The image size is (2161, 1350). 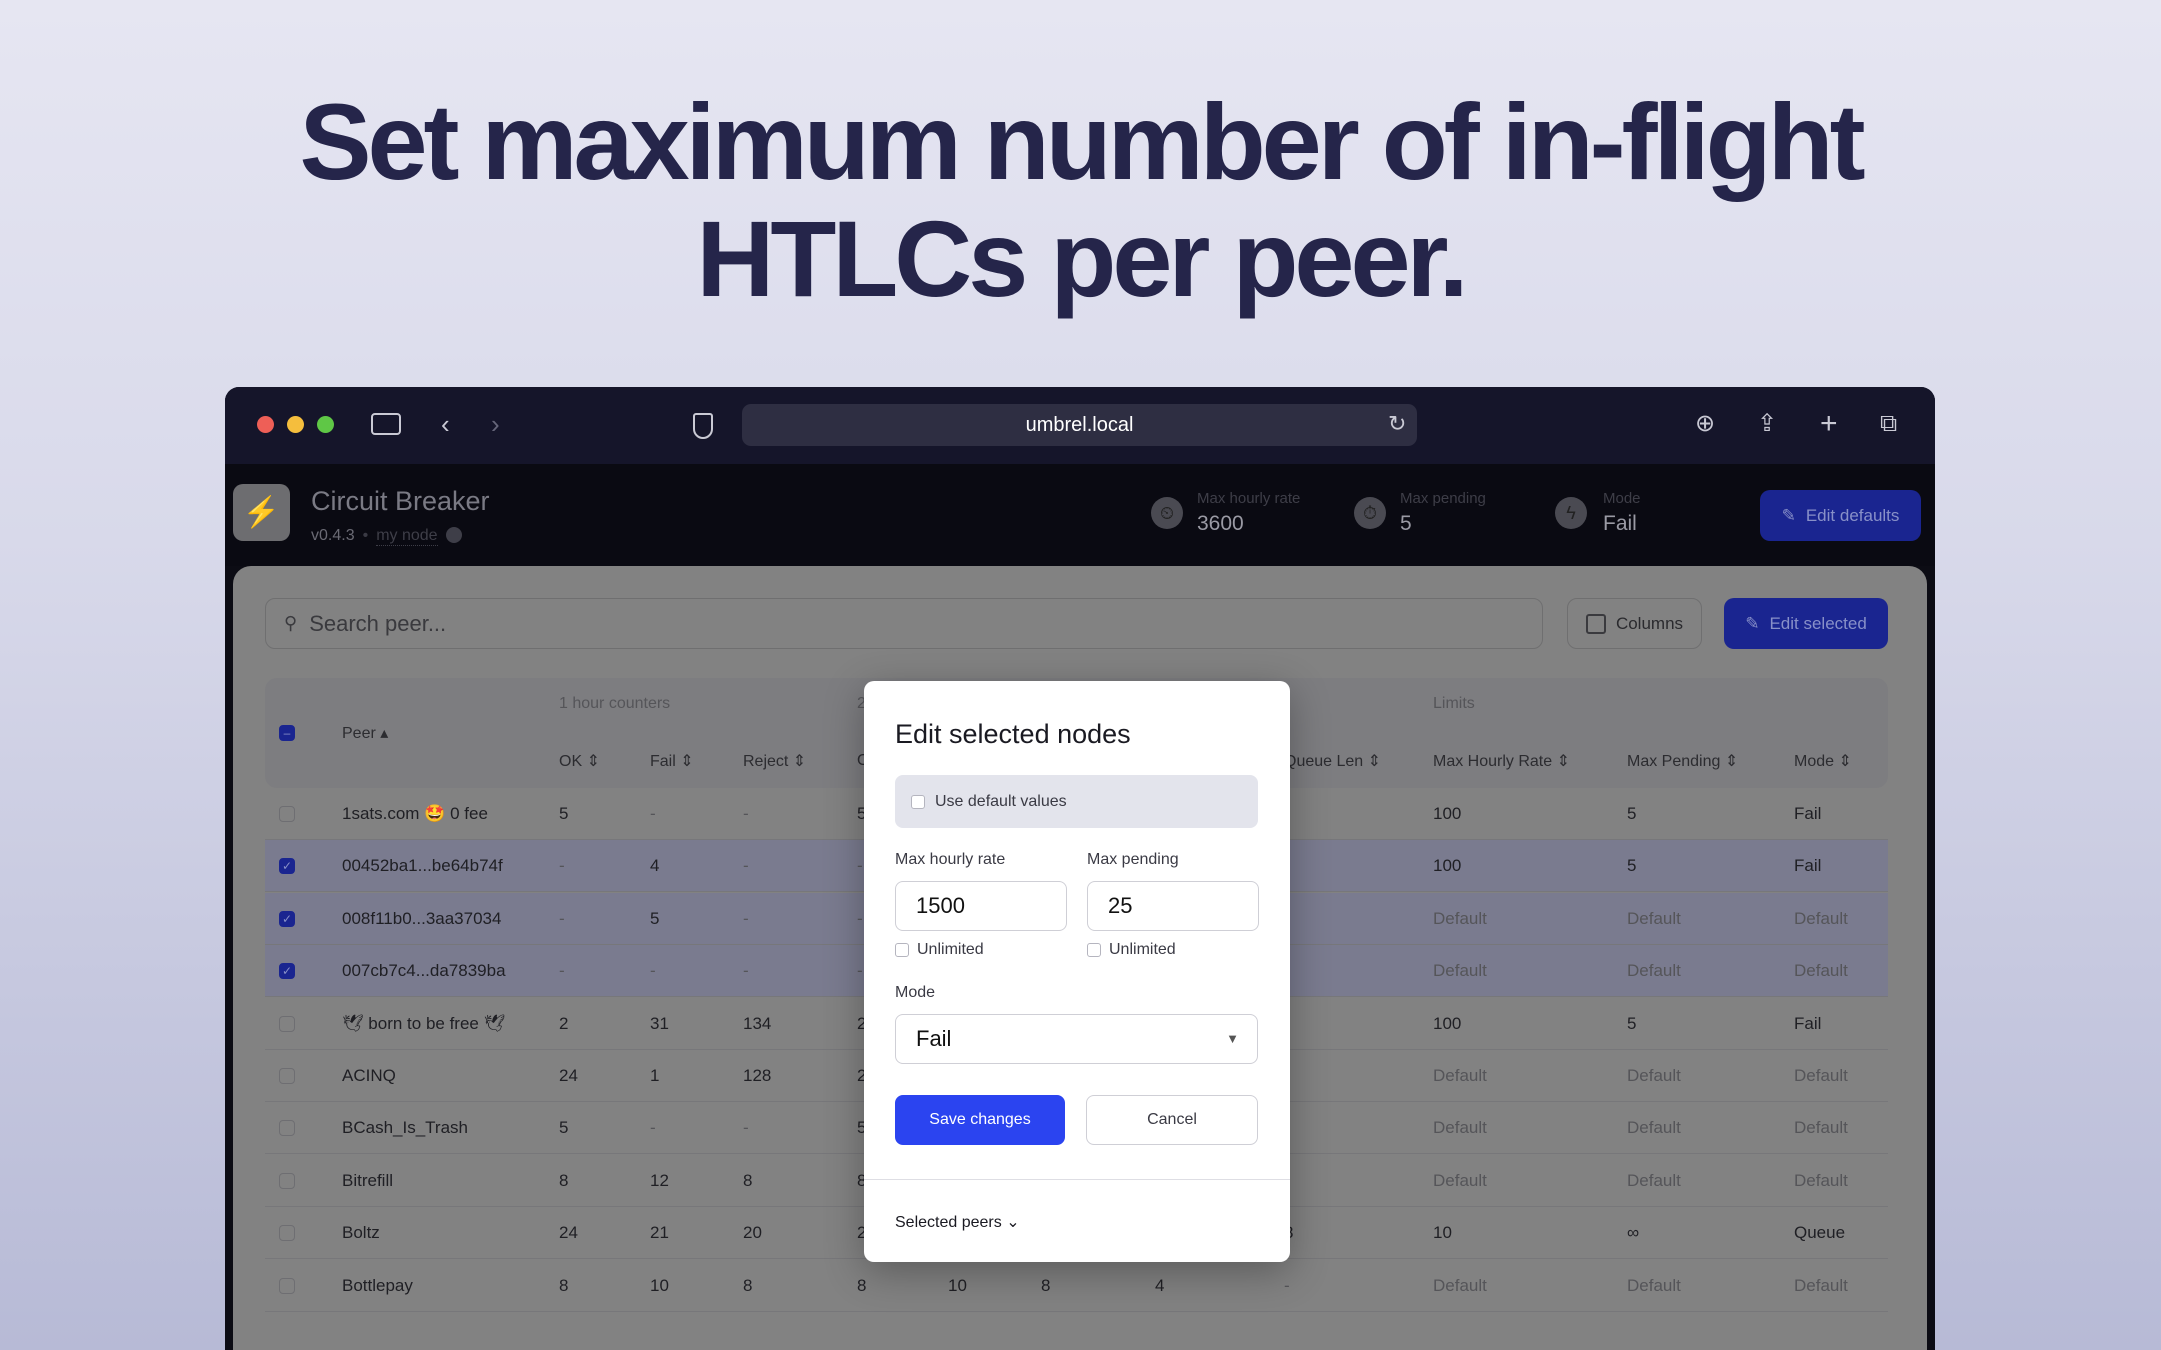 What do you see at coordinates (333, 535) in the screenshot?
I see `app-version: v0.4.3` at bounding box center [333, 535].